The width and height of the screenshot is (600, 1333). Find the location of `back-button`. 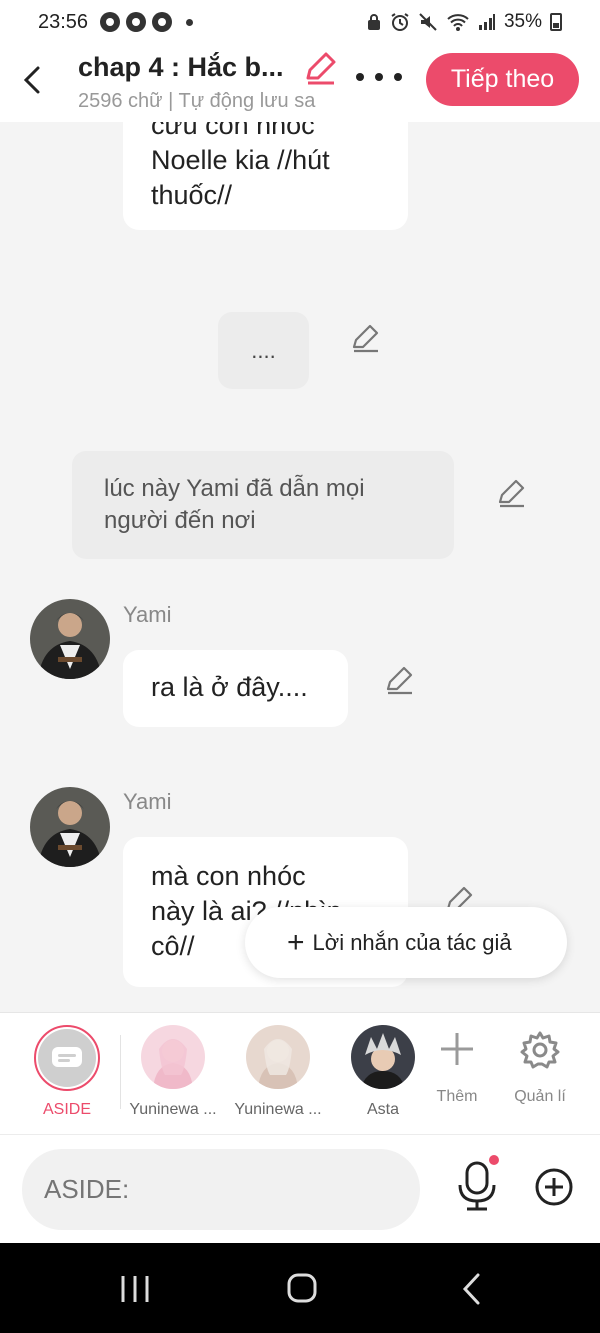

back-button is located at coordinates (32, 80).